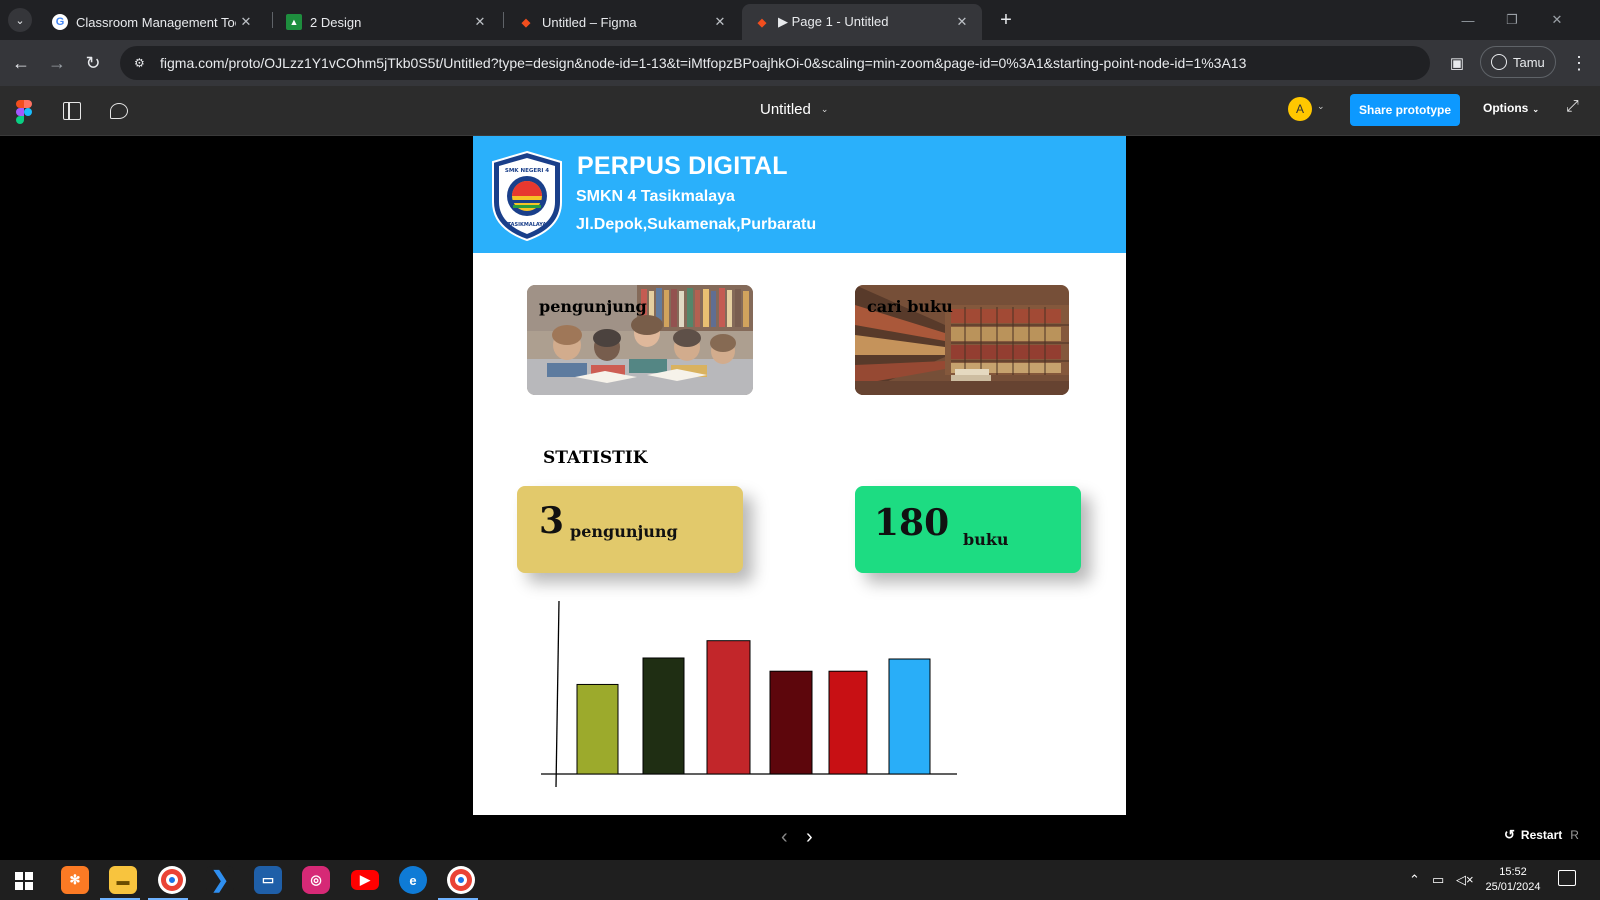 The image size is (1600, 900). I want to click on school-address: Jl.Depok,Sukamenak,Purbaratu, so click(696, 224).